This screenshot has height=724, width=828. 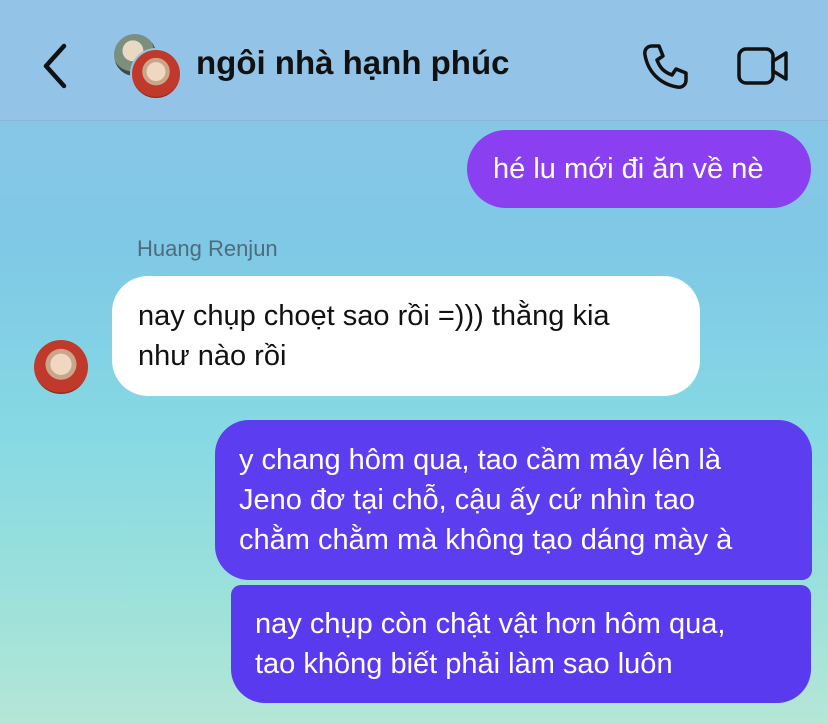 What do you see at coordinates (480, 460) in the screenshot?
I see `message-text: y chang hôm qua, tao cầm máy lên là` at bounding box center [480, 460].